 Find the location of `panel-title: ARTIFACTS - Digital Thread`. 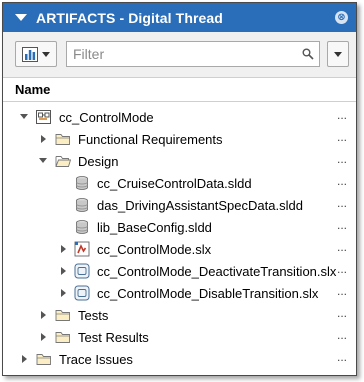

panel-title: ARTIFACTS - Digital Thread is located at coordinates (129, 17).